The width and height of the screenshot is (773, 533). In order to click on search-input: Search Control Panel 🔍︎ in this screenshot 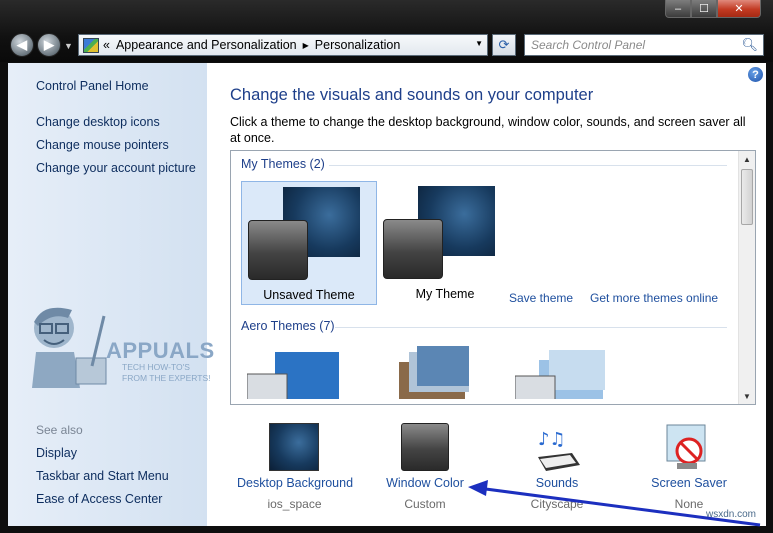, I will do `click(644, 45)`.